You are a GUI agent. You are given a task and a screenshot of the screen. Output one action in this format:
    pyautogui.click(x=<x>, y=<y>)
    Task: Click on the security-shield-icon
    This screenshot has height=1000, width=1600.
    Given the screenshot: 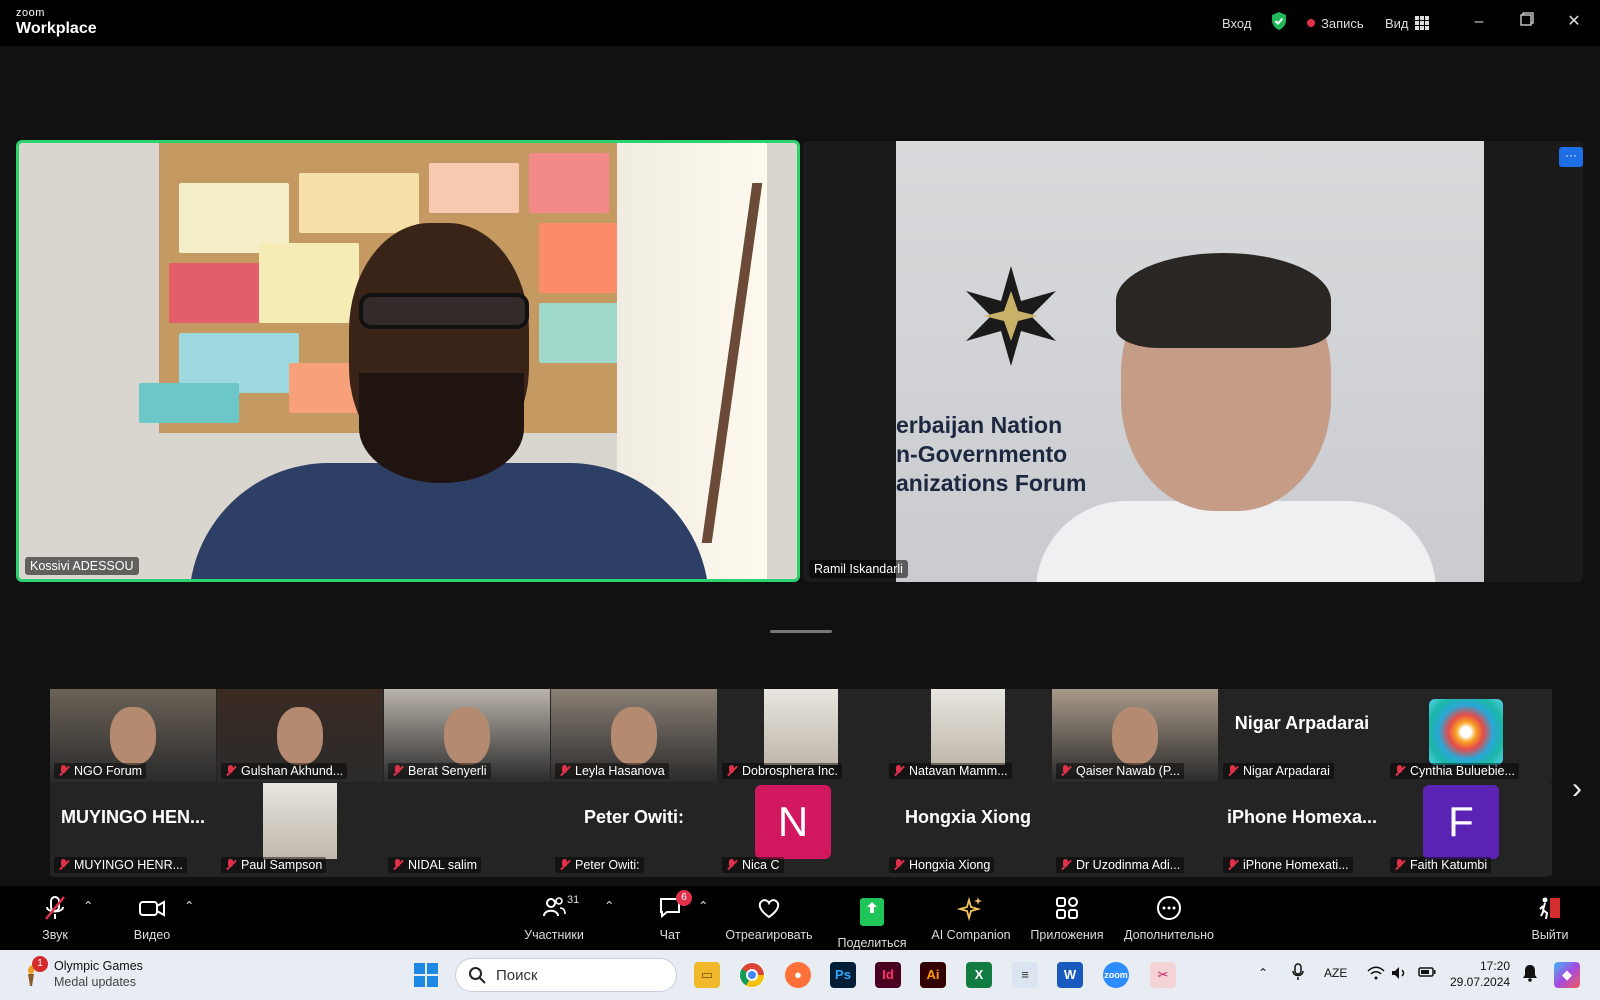 What is the action you would take?
    pyautogui.click(x=1279, y=21)
    